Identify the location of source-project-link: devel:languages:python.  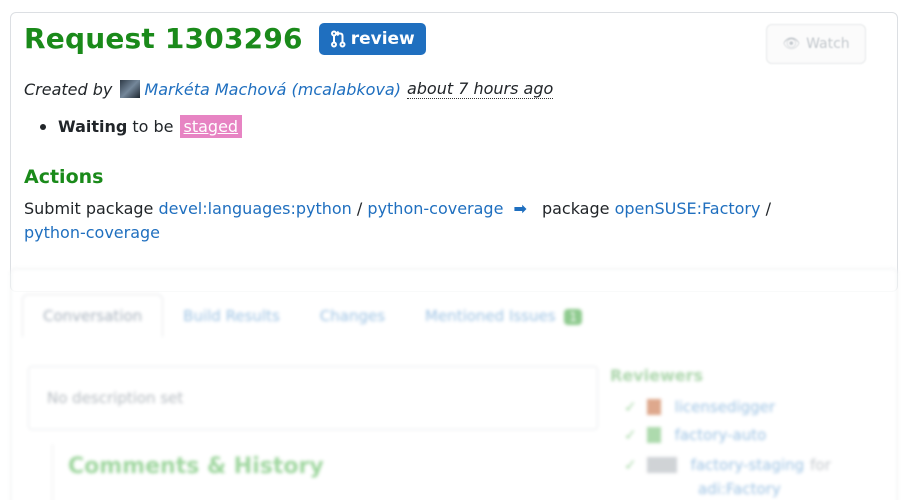
(254, 208).